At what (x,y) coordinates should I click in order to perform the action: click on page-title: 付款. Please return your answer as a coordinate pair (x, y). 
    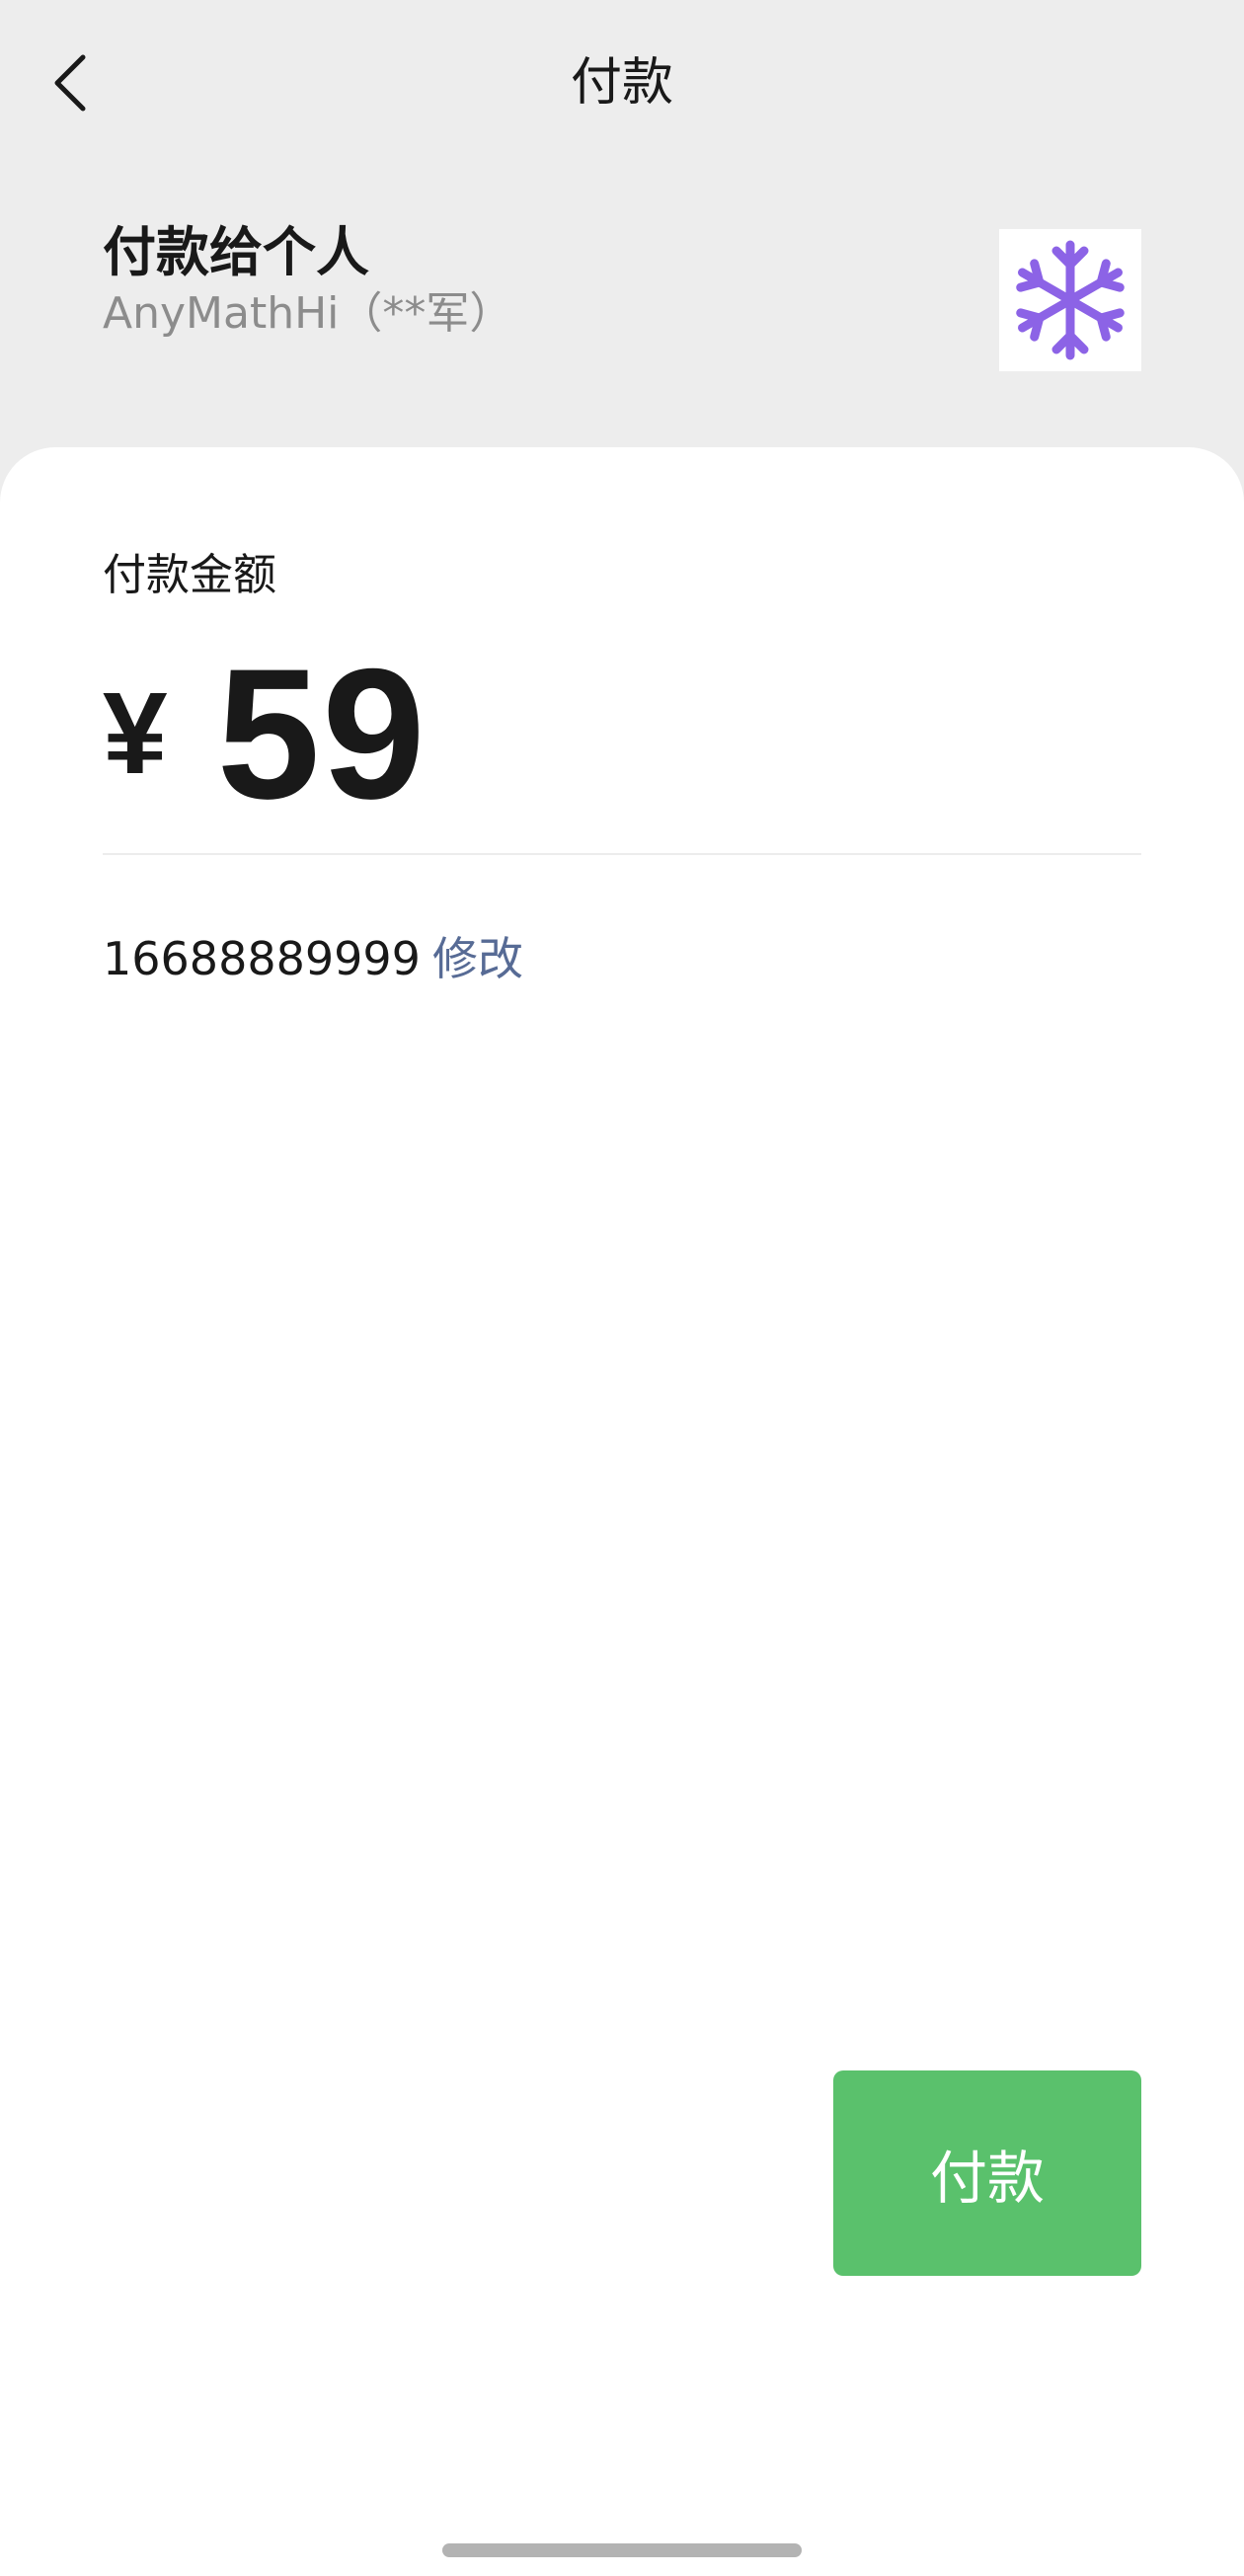
    Looking at the image, I should click on (622, 83).